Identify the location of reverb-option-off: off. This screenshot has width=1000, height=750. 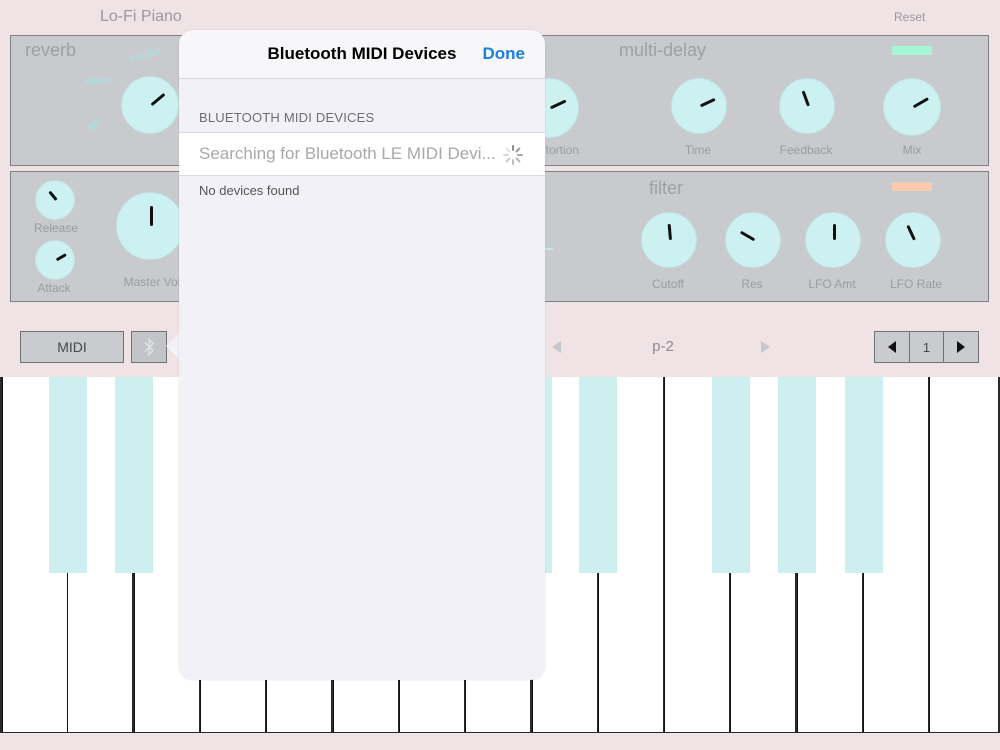
(93, 125).